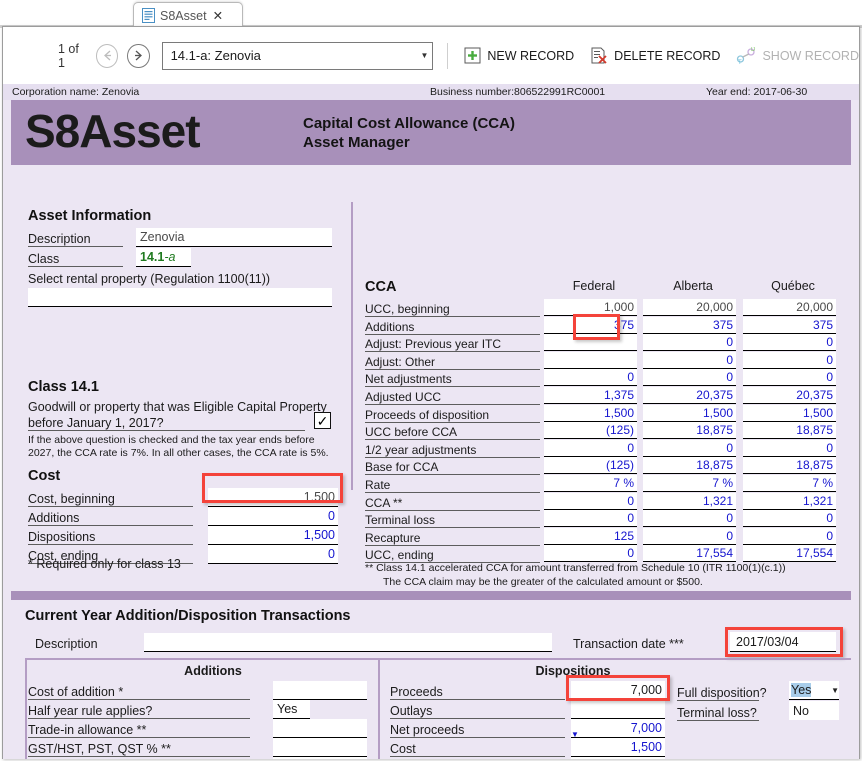 This screenshot has width=862, height=761. Describe the element at coordinates (590, 307) in the screenshot. I see `cca-cell: 1,000` at that location.